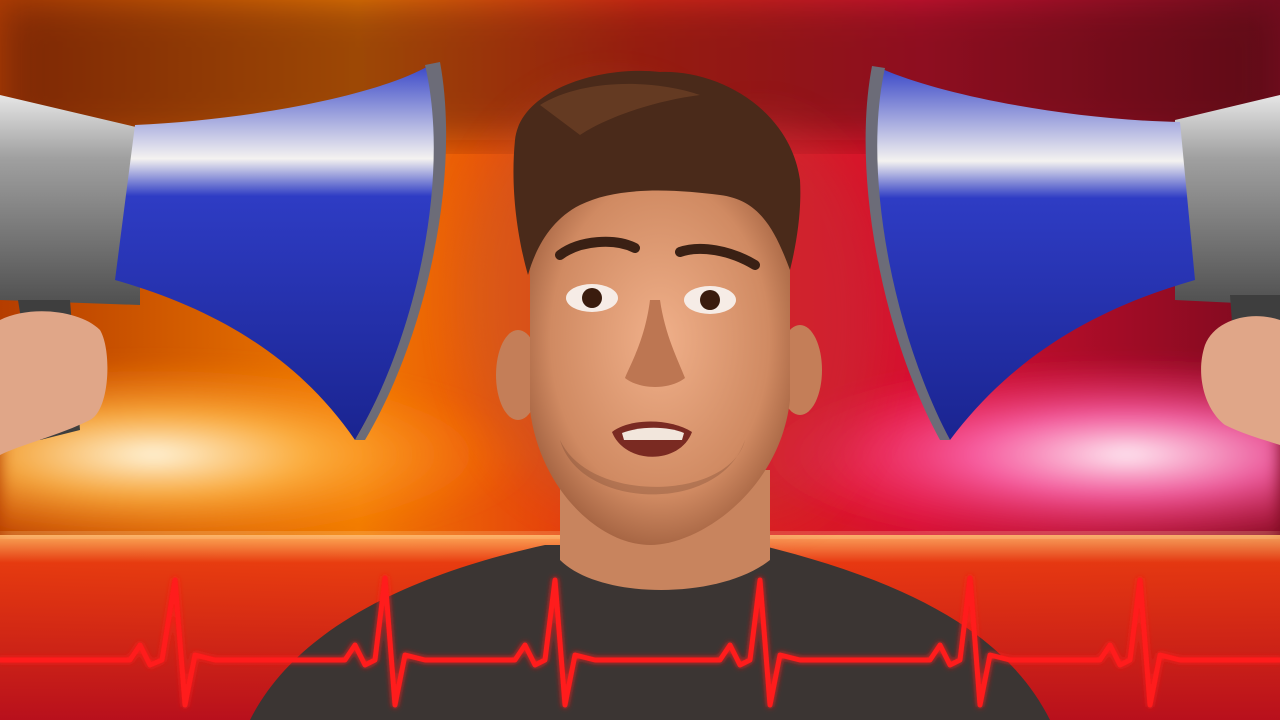 The image size is (1280, 720). I want to click on right-pupil, so click(710, 300).